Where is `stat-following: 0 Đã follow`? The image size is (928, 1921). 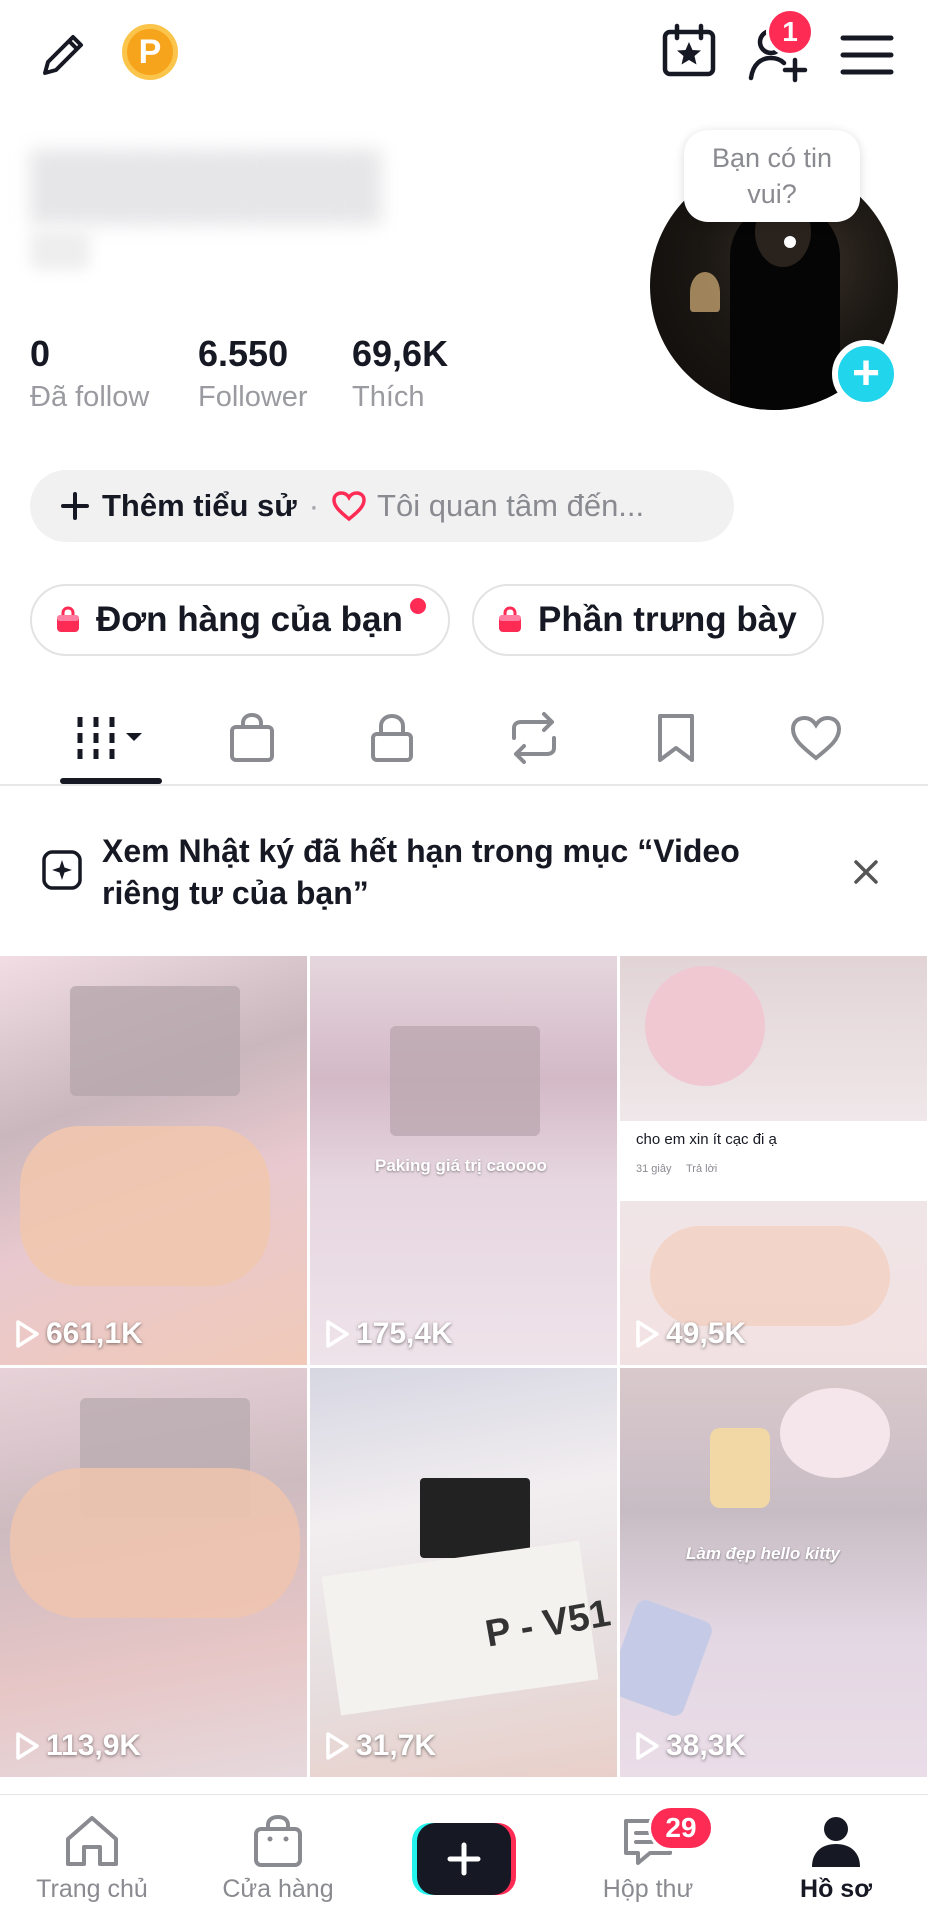 stat-following: 0 Đã follow is located at coordinates (89, 374).